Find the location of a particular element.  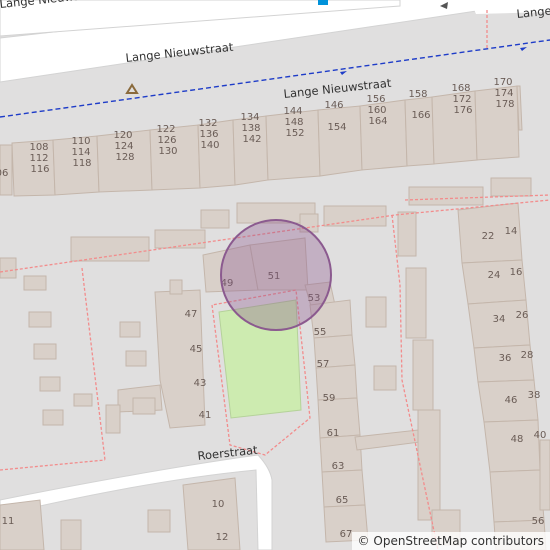

house-number: 130 is located at coordinates (167, 151).